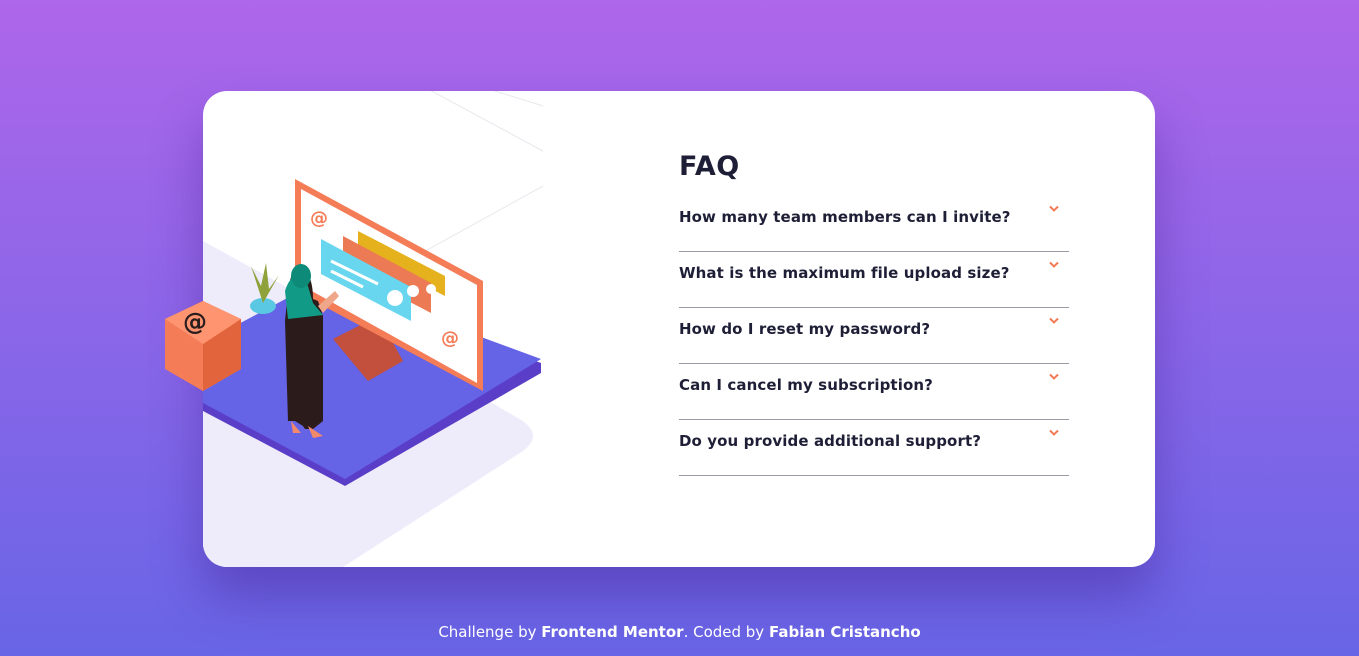  I want to click on faq-item: Can I cancel my subscription?, so click(874, 392).